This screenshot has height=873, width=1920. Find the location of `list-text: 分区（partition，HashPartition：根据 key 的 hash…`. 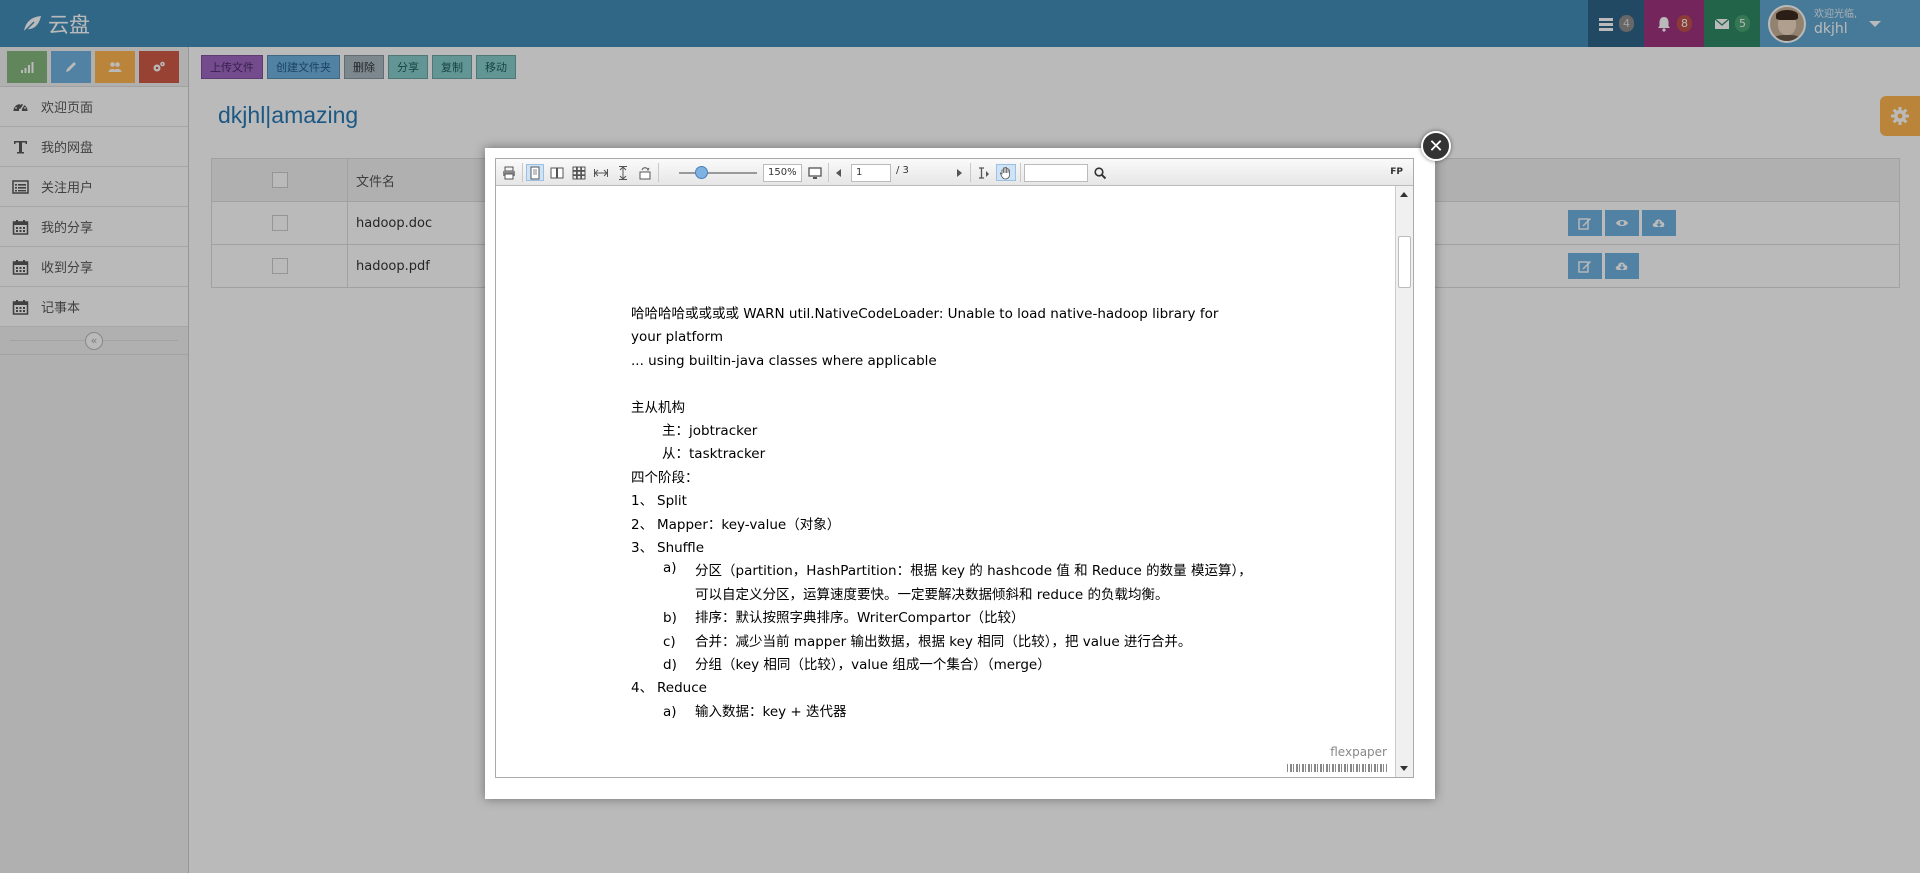

list-text: 分区（partition，HashPartition：根据 key 的 hash… is located at coordinates (973, 583).